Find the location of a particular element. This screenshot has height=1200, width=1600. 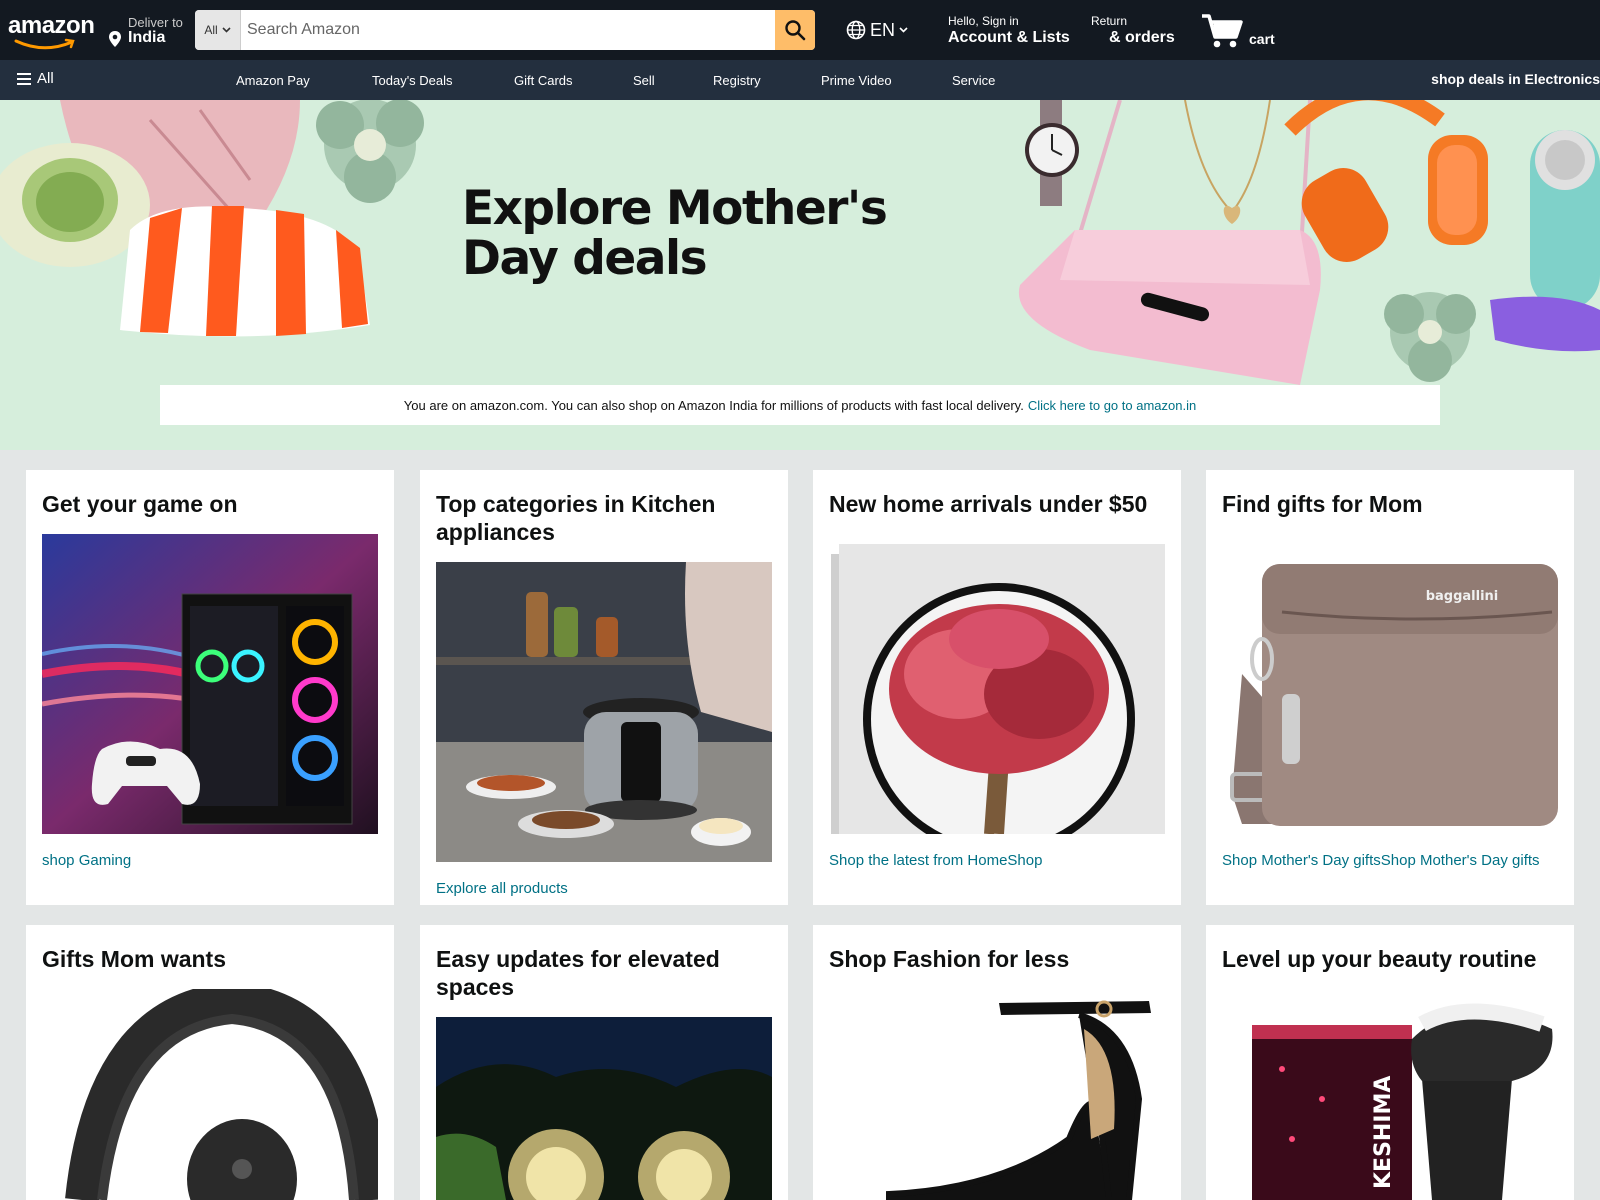

card-link: shop Gaming is located at coordinates (212, 860).